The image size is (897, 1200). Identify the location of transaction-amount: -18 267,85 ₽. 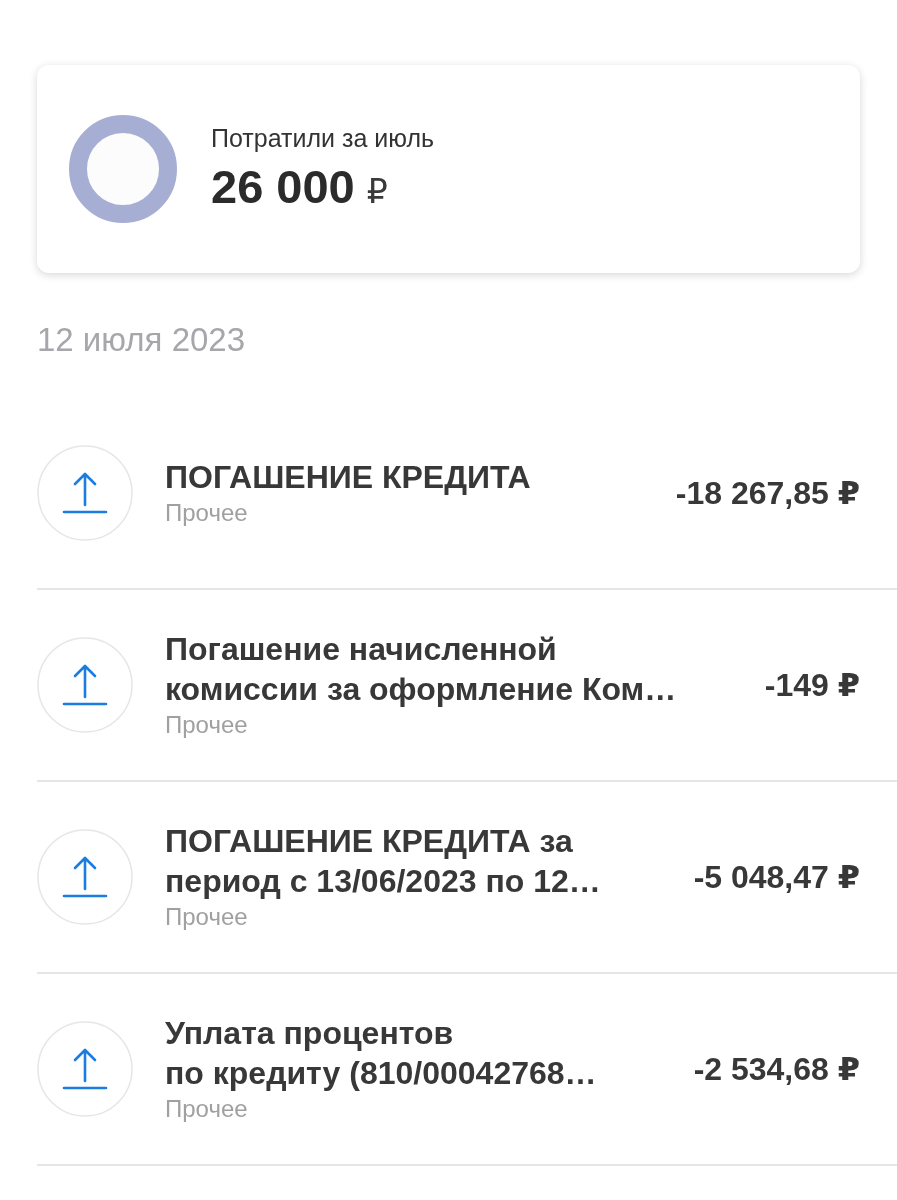
(767, 493).